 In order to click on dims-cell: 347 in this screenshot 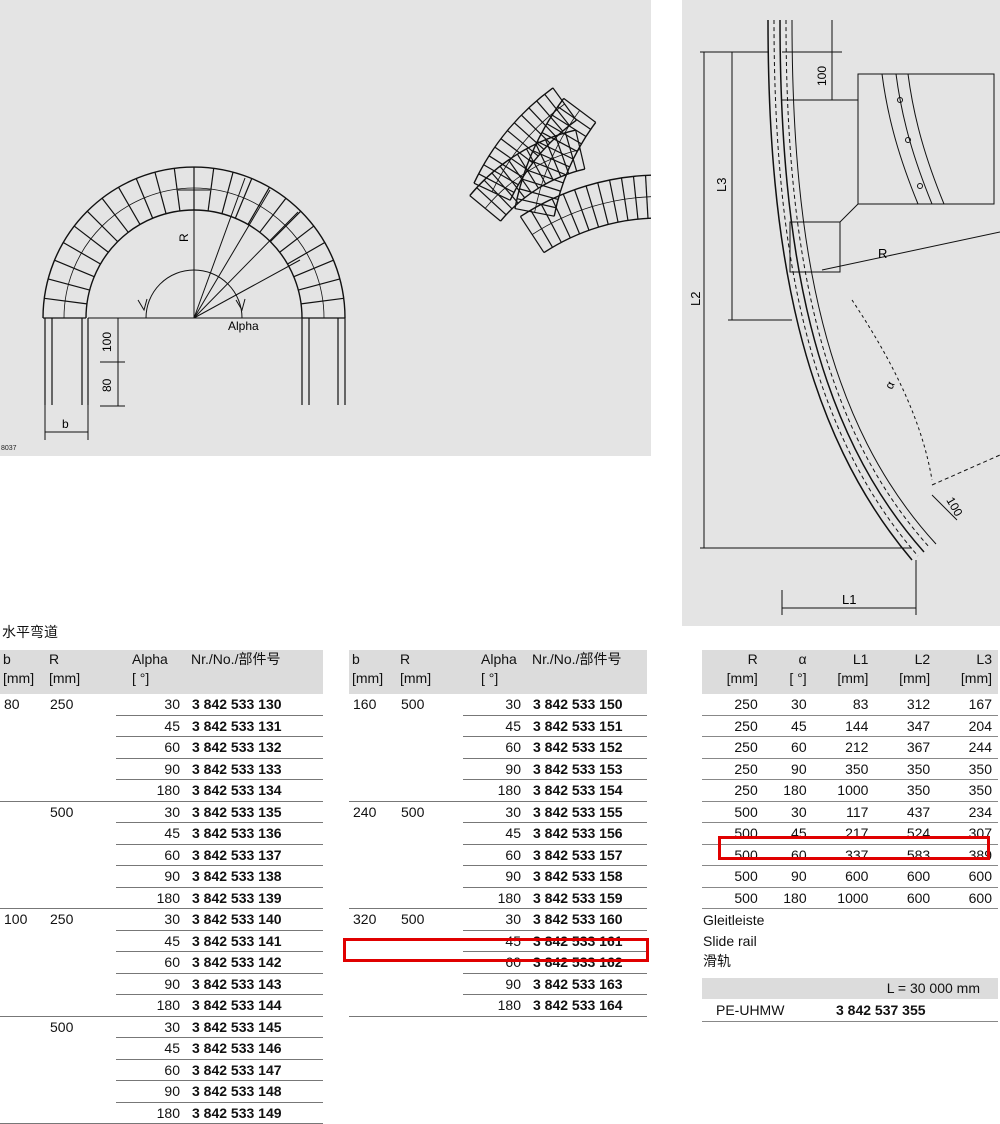, I will do `click(905, 726)`.